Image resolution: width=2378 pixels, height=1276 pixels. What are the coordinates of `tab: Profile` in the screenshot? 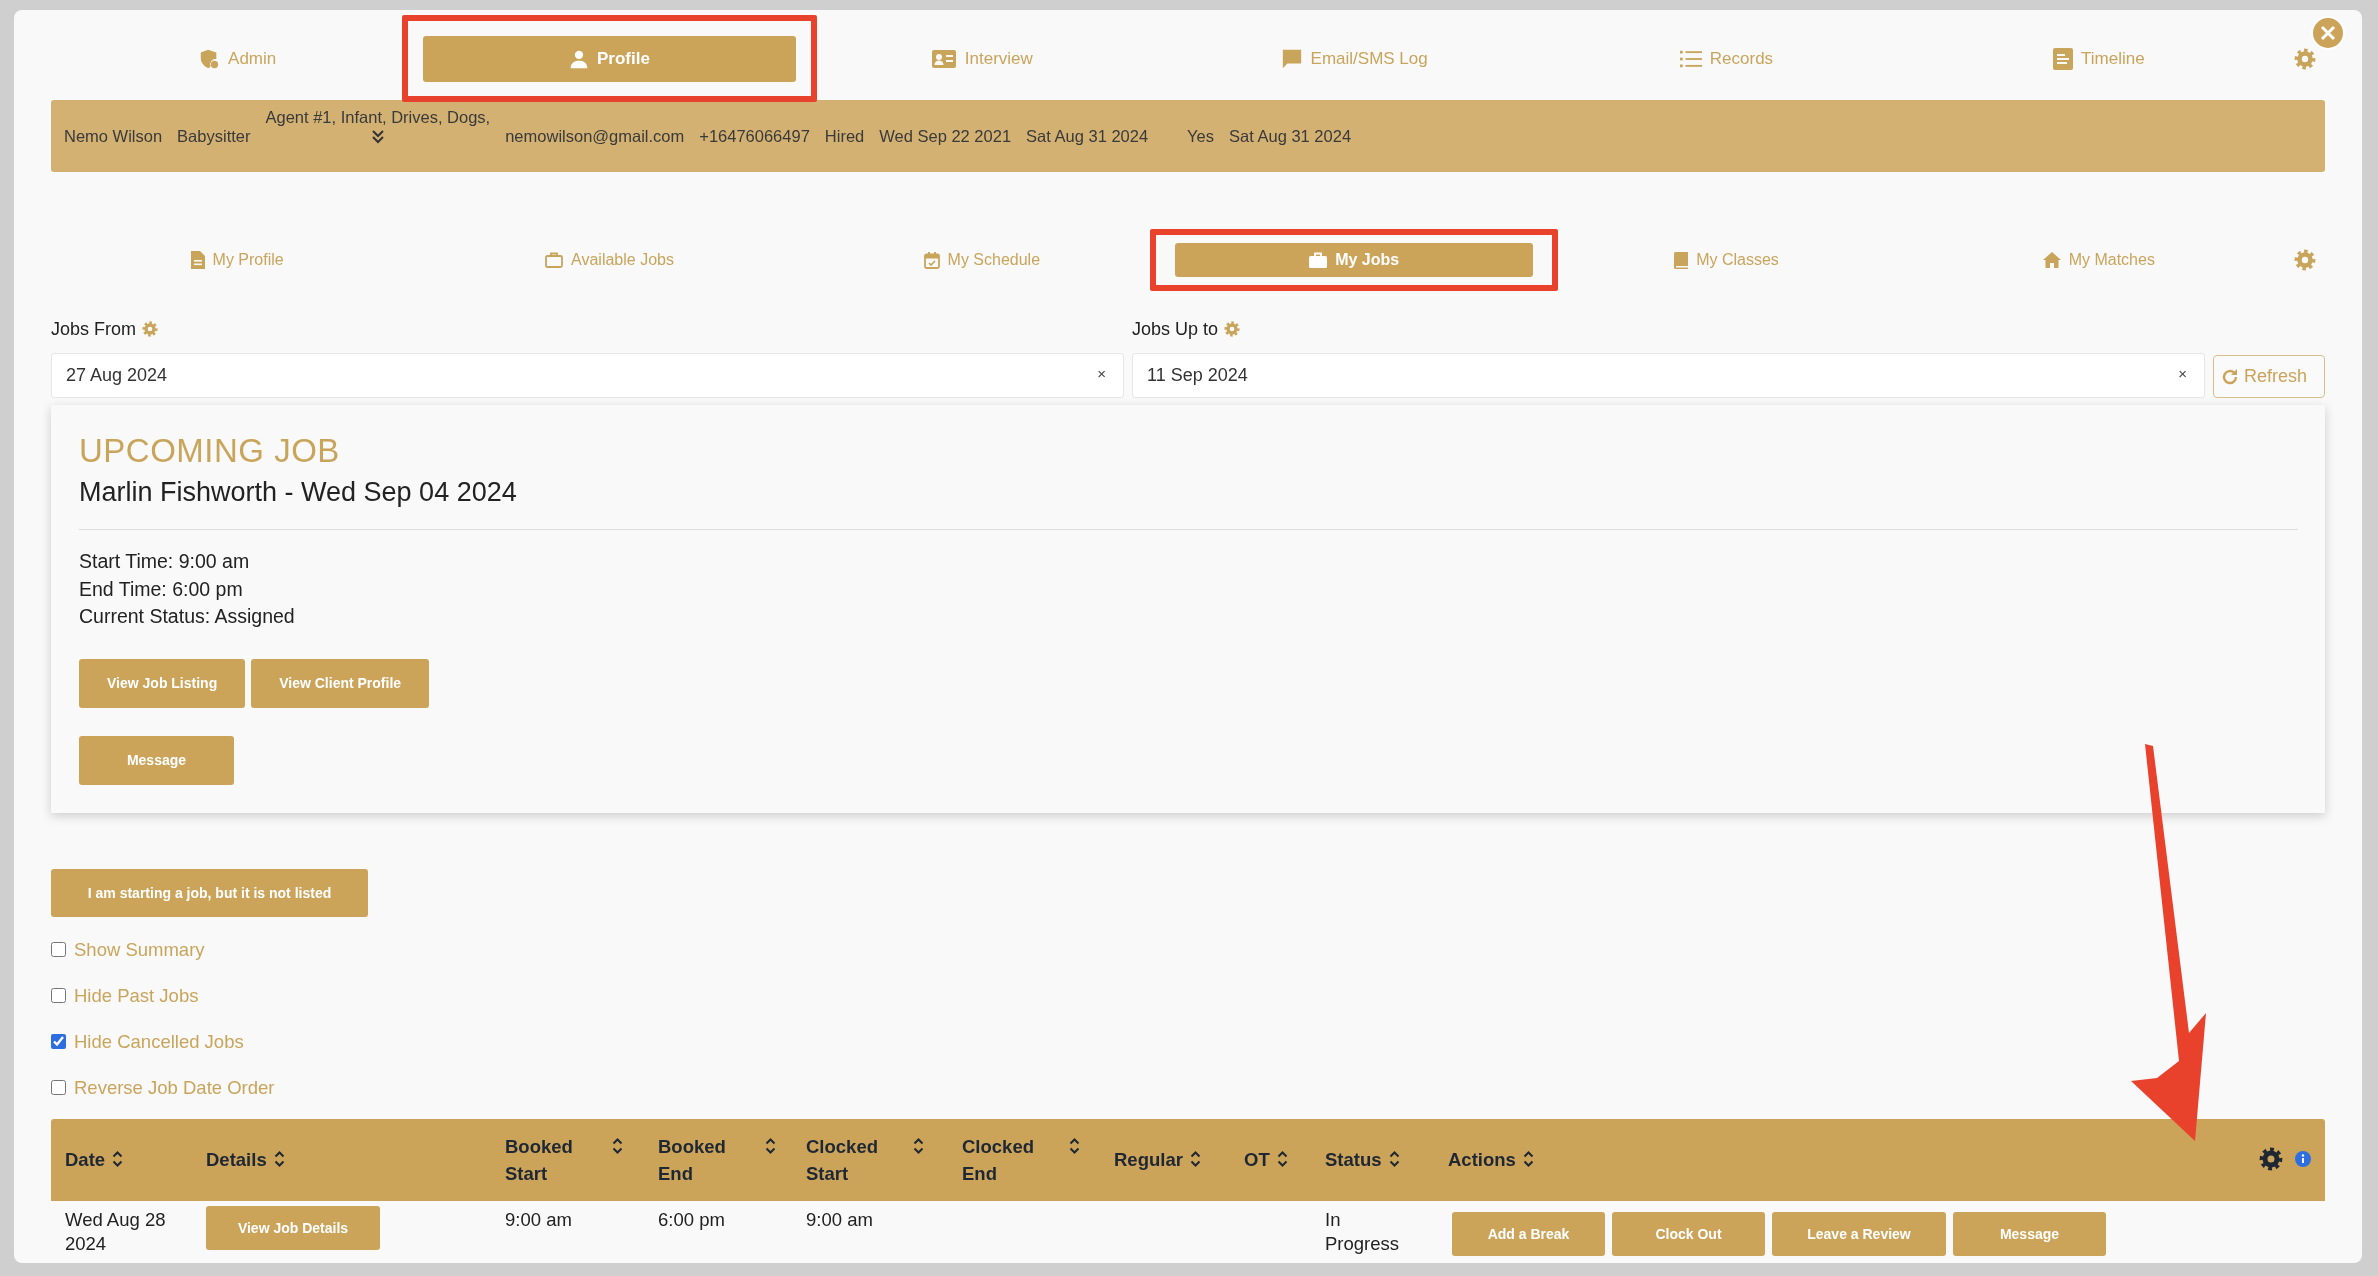 It's located at (609, 59).